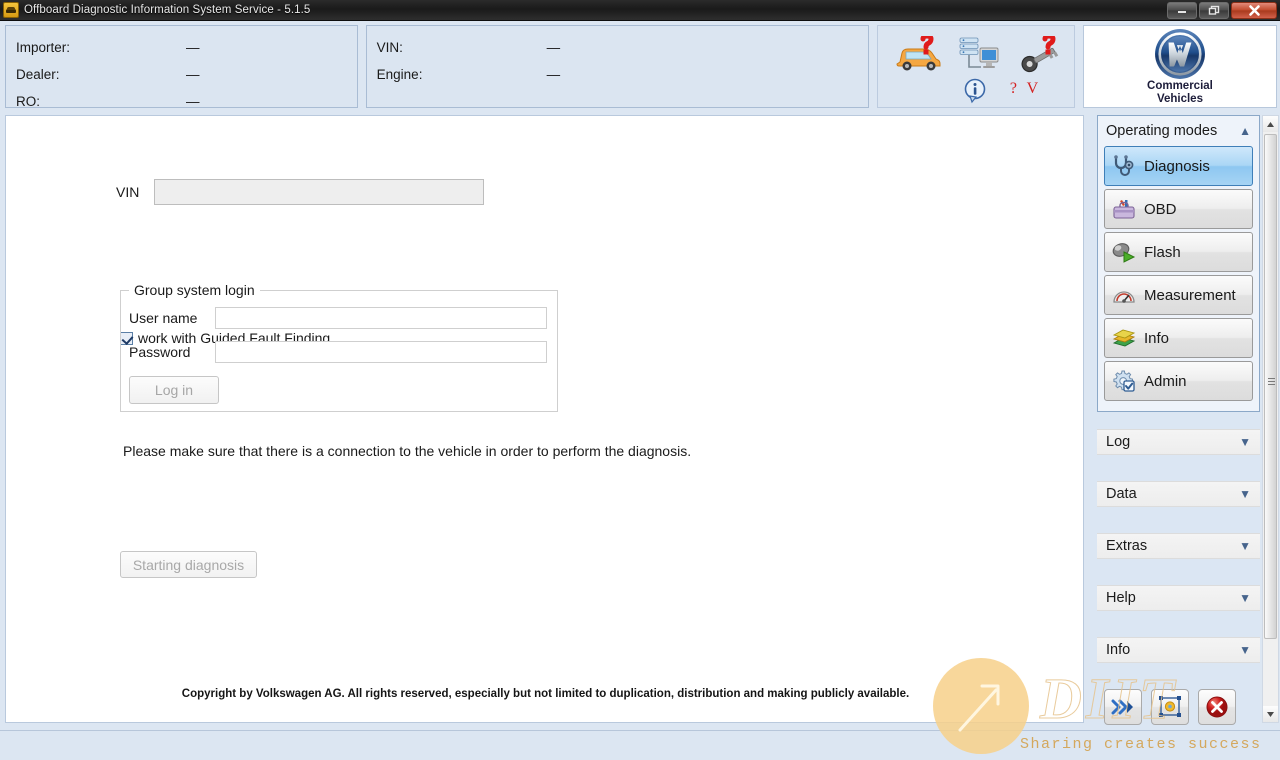  I want to click on operating-modes-title: Operating modes, so click(1162, 131).